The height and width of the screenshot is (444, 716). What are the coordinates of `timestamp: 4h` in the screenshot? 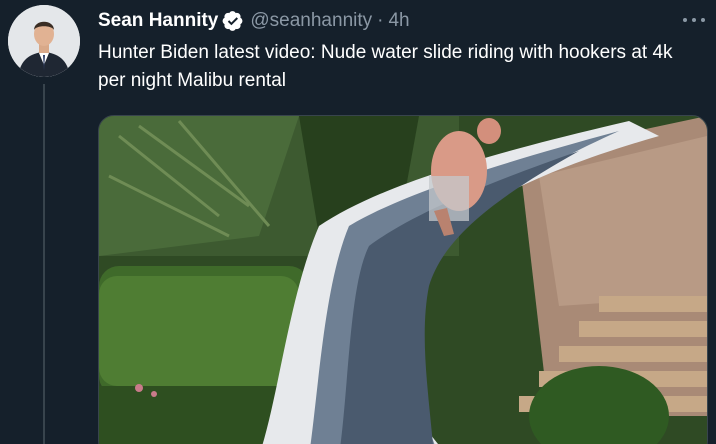 It's located at (398, 21).